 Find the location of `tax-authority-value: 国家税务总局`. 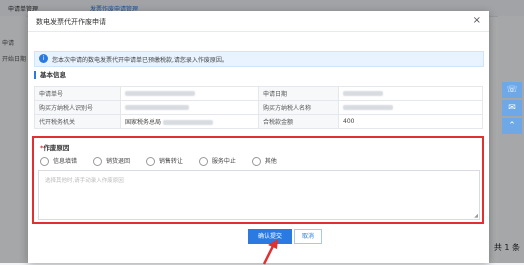

tax-authority-value: 国家税务总局 is located at coordinates (189, 121).